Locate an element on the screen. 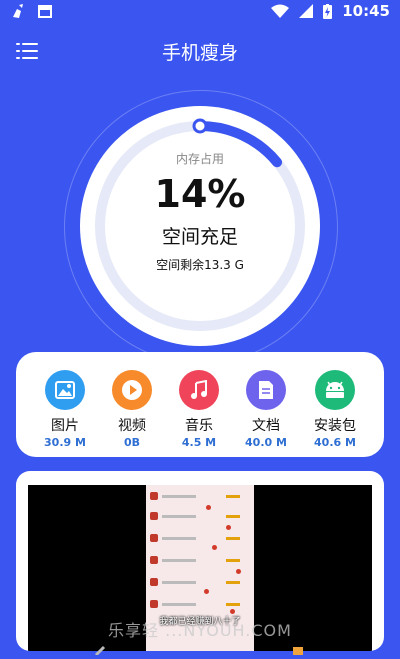 This screenshot has width=400, height=659. category-name: 安装包 is located at coordinates (335, 426).